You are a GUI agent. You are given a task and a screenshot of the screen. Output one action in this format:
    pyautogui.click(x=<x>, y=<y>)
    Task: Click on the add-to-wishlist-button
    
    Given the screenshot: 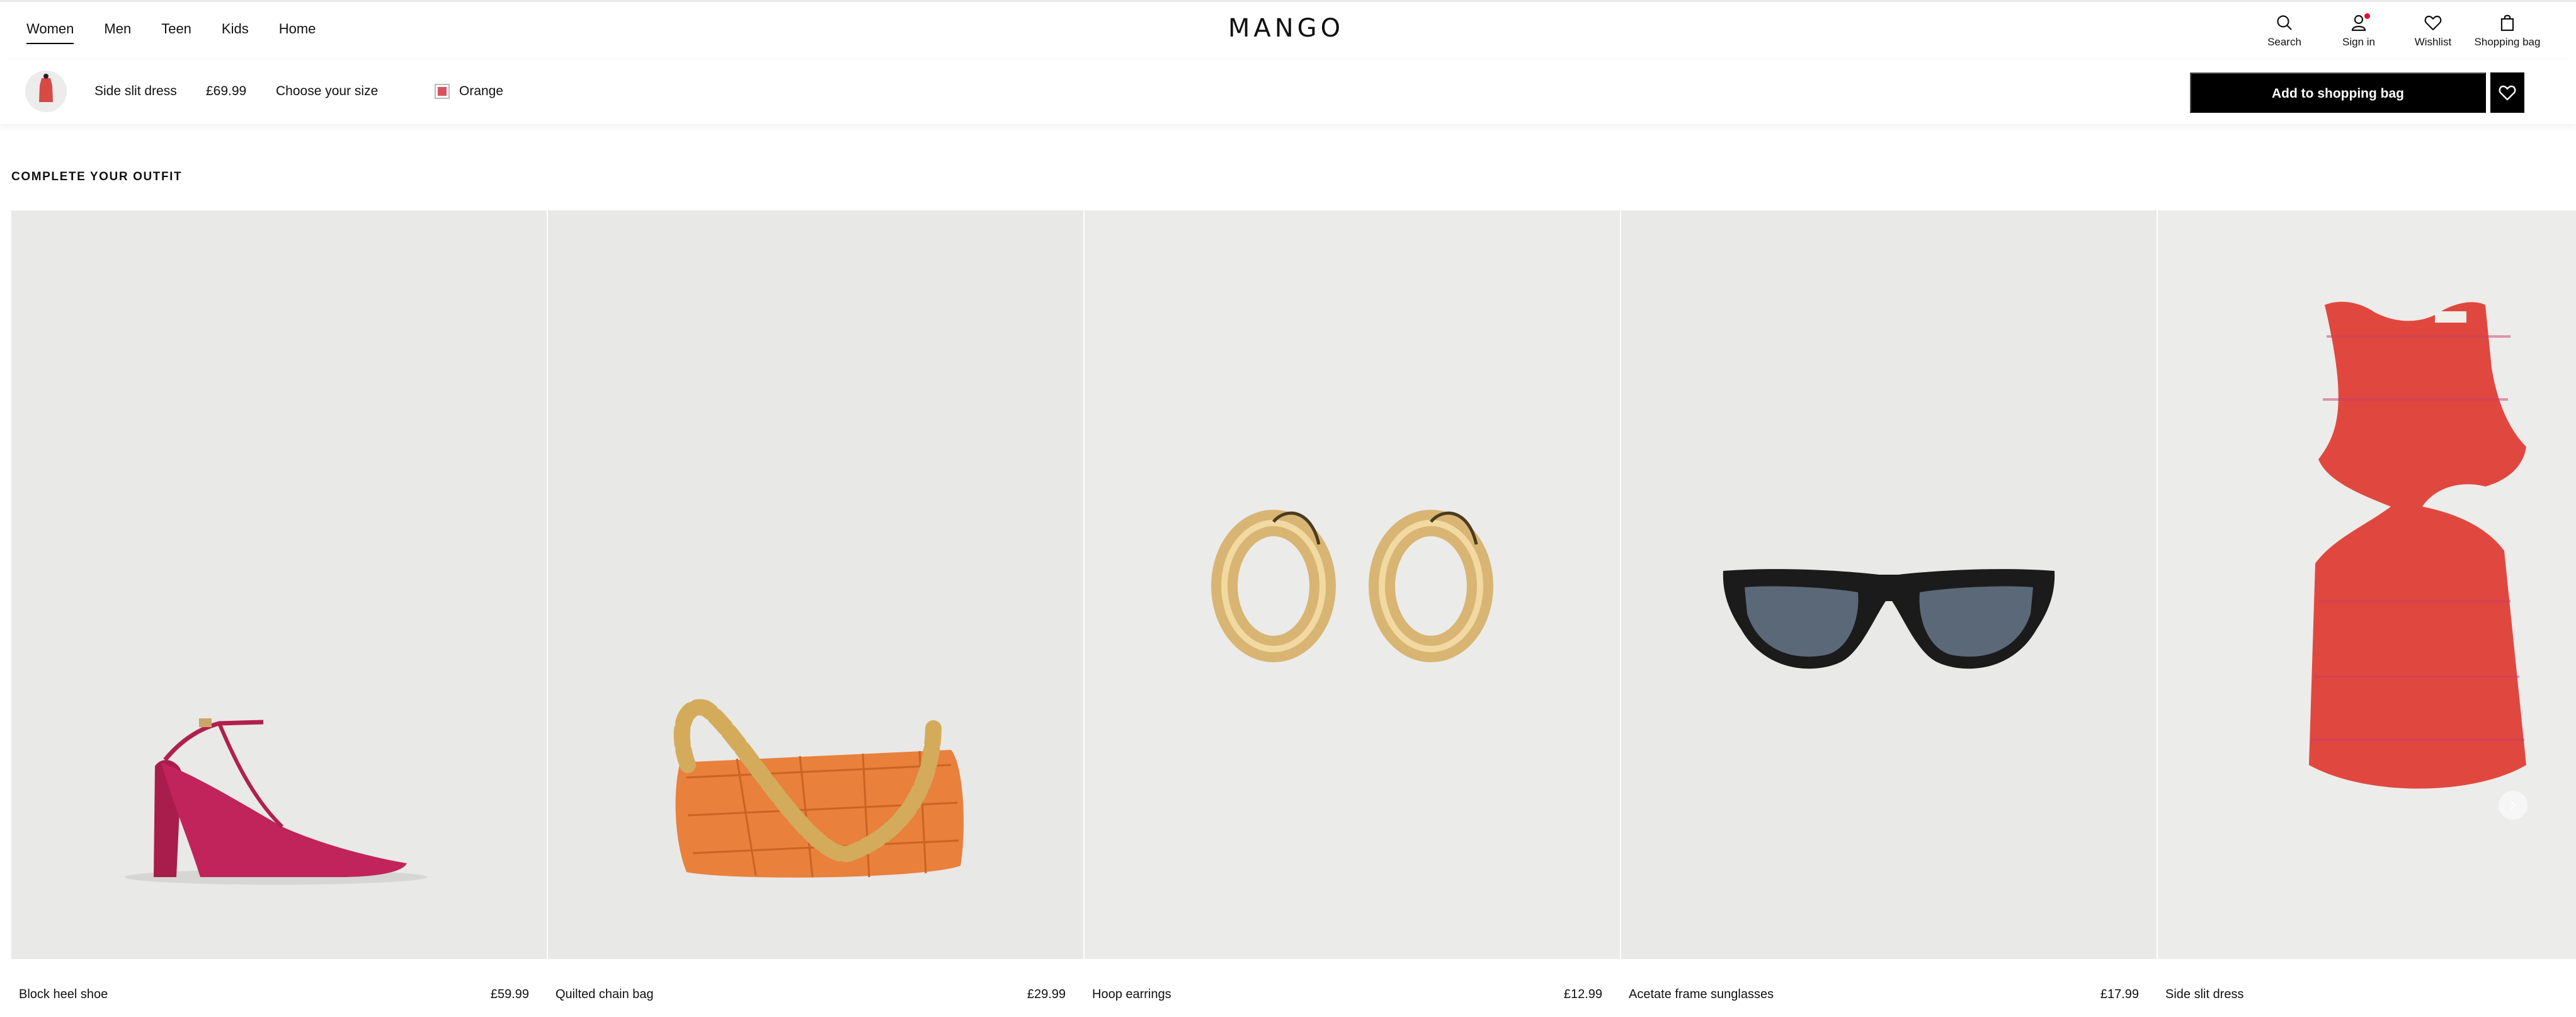 What is the action you would take?
    pyautogui.click(x=2507, y=92)
    